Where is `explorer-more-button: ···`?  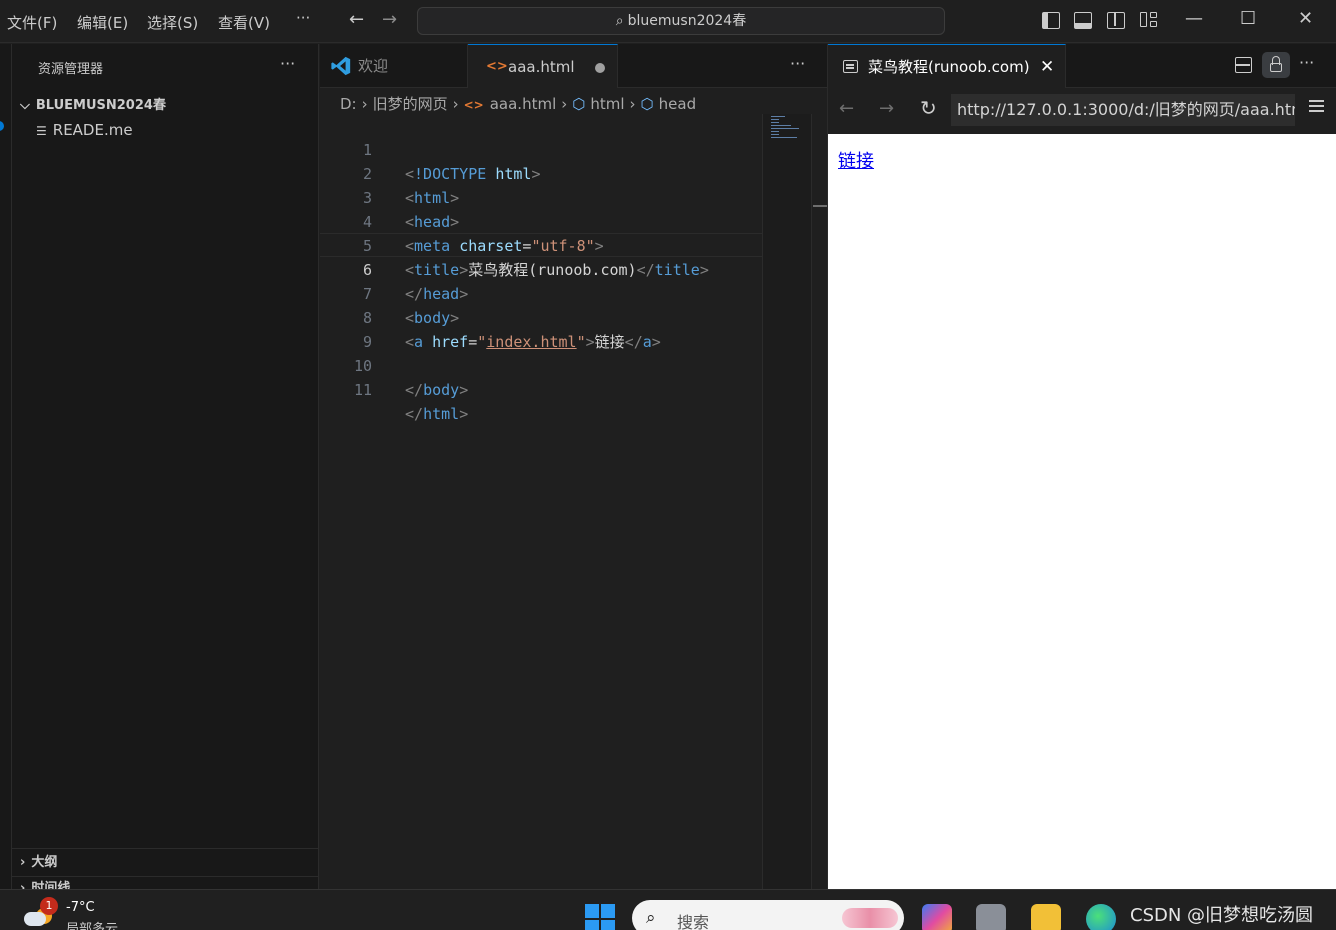
explorer-more-button: ··· is located at coordinates (287, 63).